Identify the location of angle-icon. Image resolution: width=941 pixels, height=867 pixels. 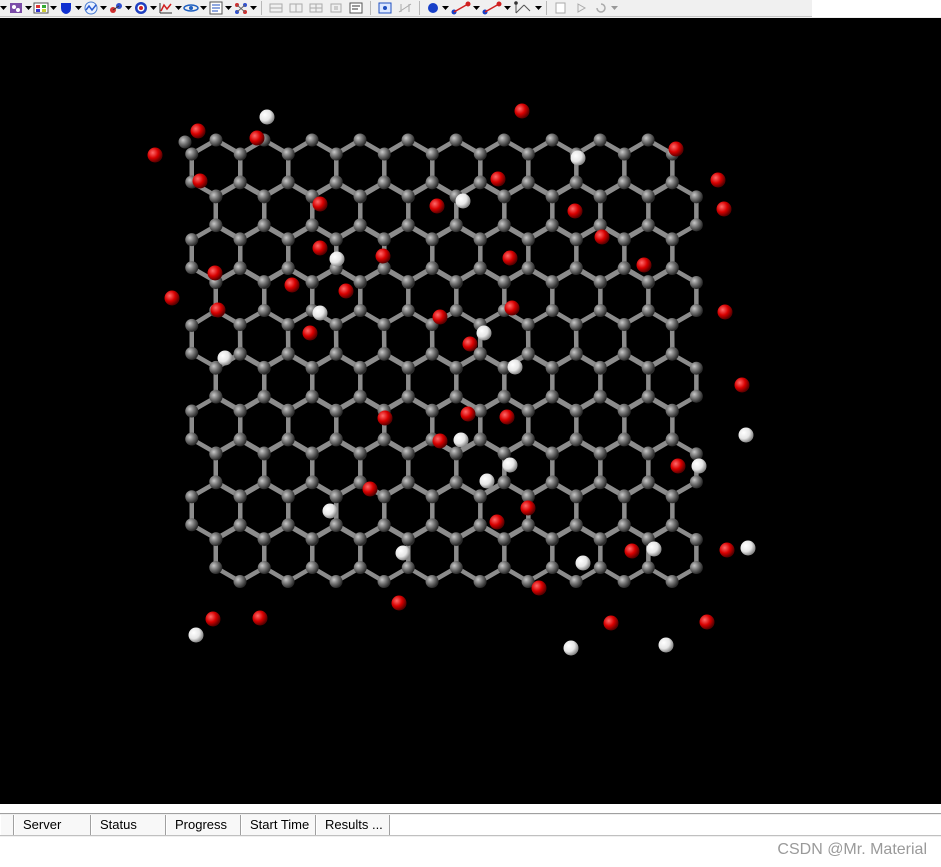
(461, 8).